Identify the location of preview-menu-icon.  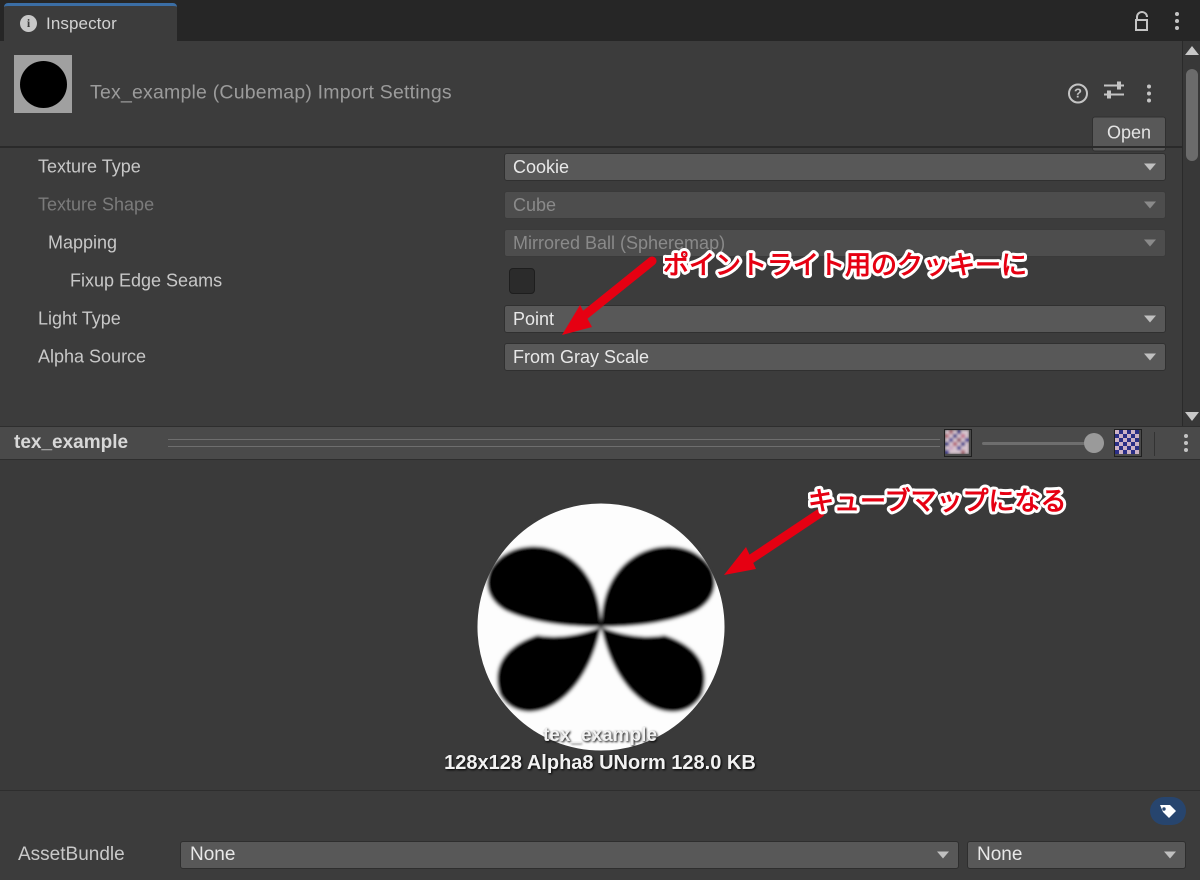
(1186, 443).